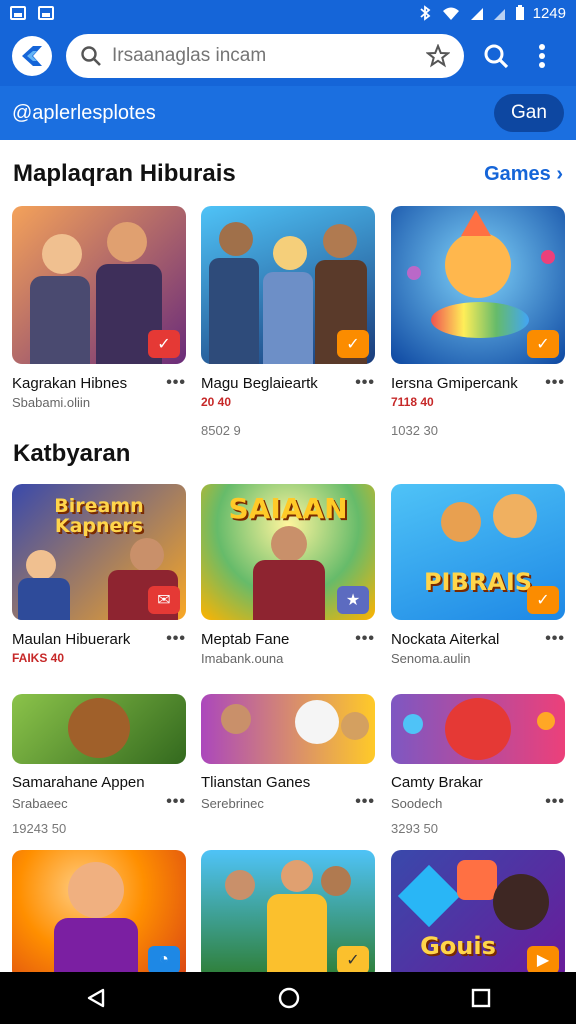  I want to click on game-rating: 7118 40, so click(412, 402).